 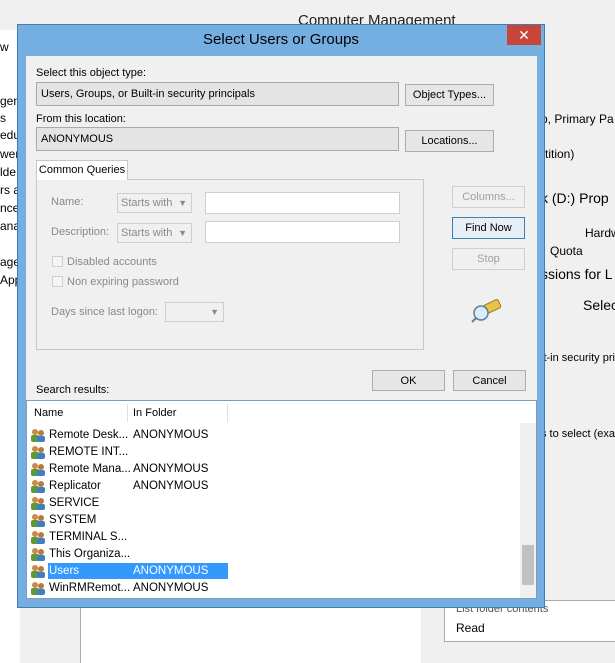 I want to click on name-label: Name:, so click(x=67, y=202).